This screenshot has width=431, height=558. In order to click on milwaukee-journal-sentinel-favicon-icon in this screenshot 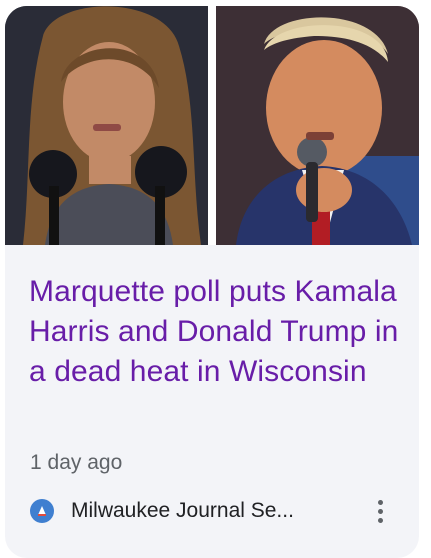, I will do `click(42, 511)`.